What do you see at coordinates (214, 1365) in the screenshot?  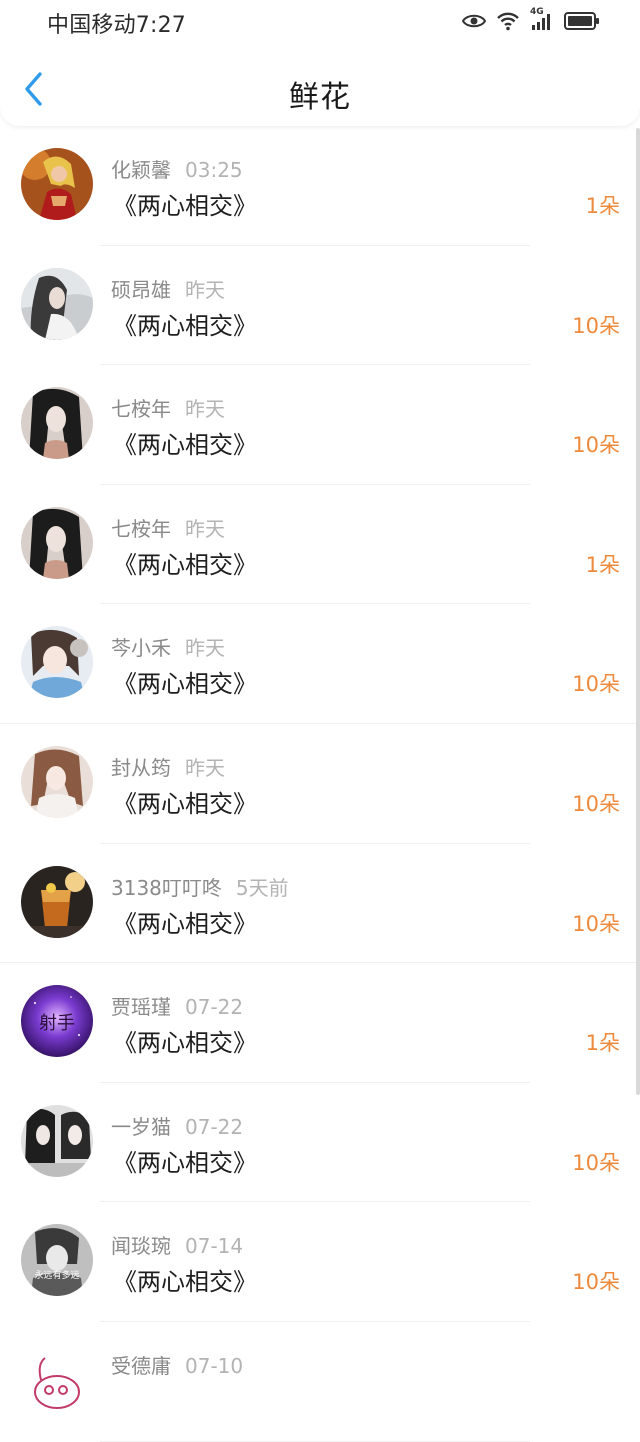 I see `item-time: 07-10` at bounding box center [214, 1365].